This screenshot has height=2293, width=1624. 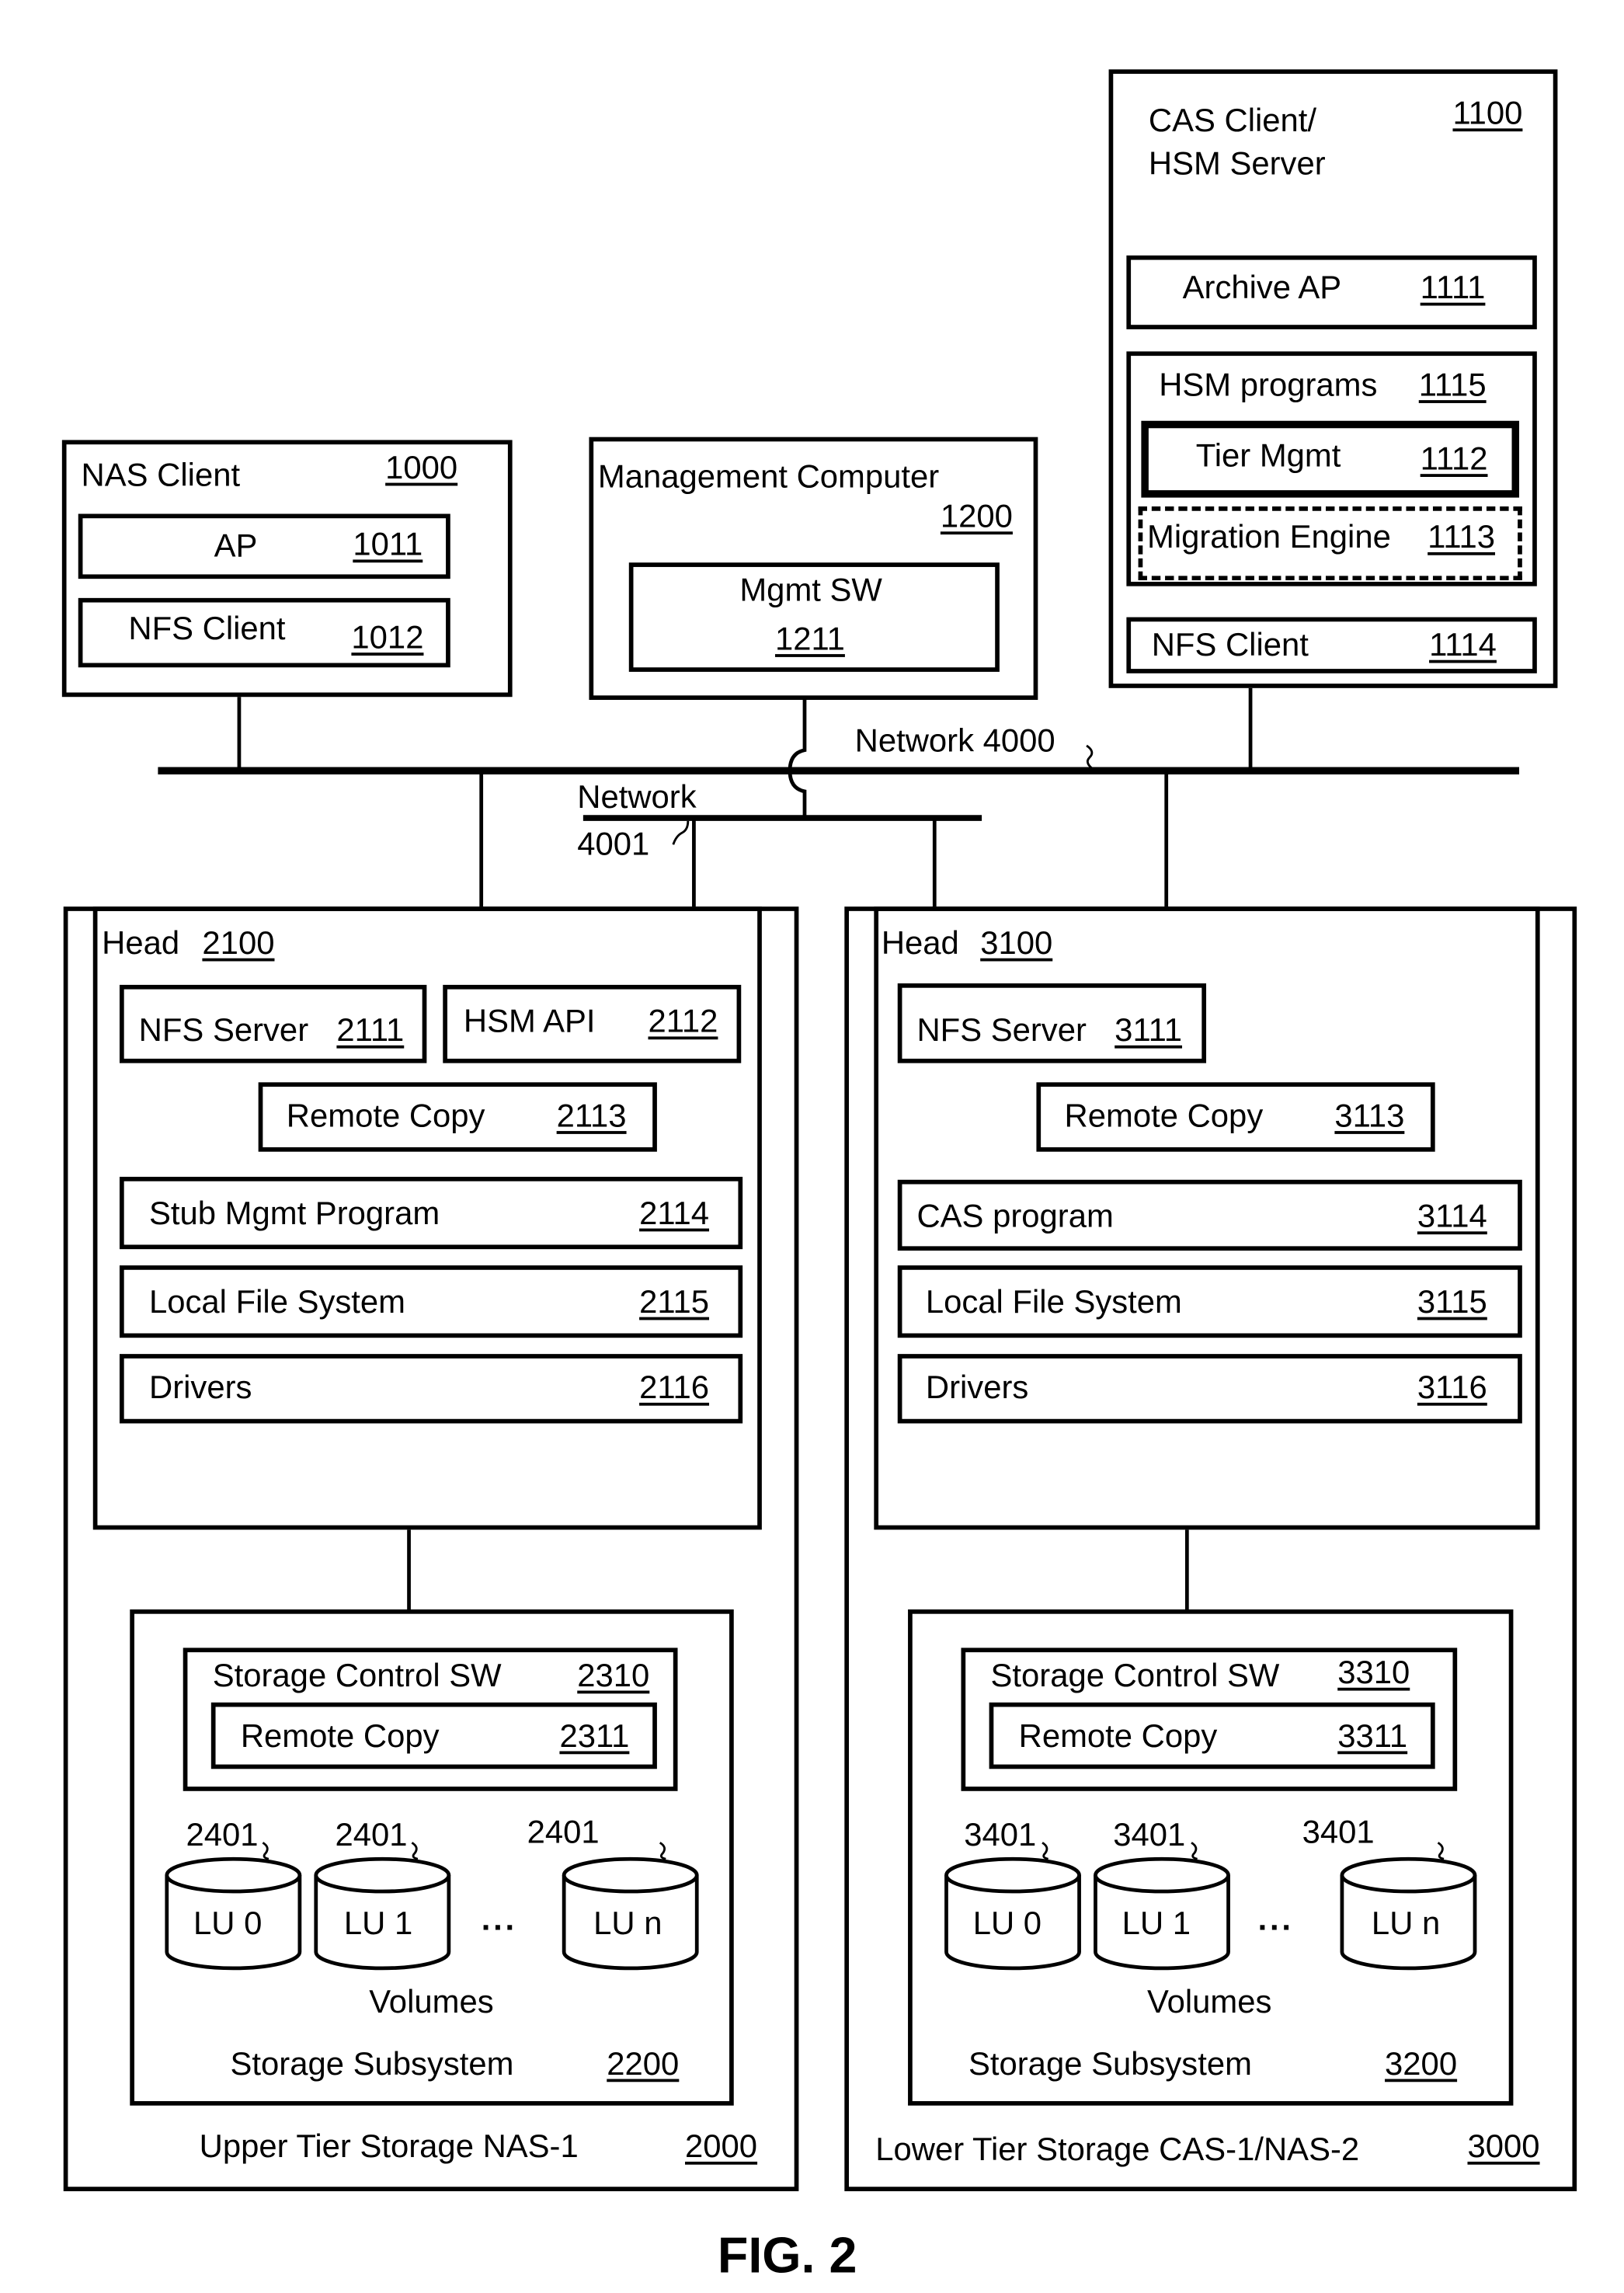 I want to click on upper-storage-subsystem-label: Storage Subsystem, so click(x=372, y=2063).